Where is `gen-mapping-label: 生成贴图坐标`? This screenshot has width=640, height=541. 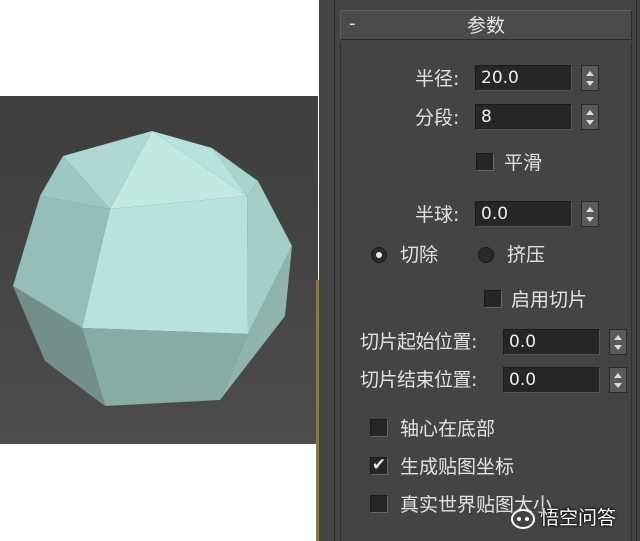 gen-mapping-label: 生成贴图坐标 is located at coordinates (457, 467).